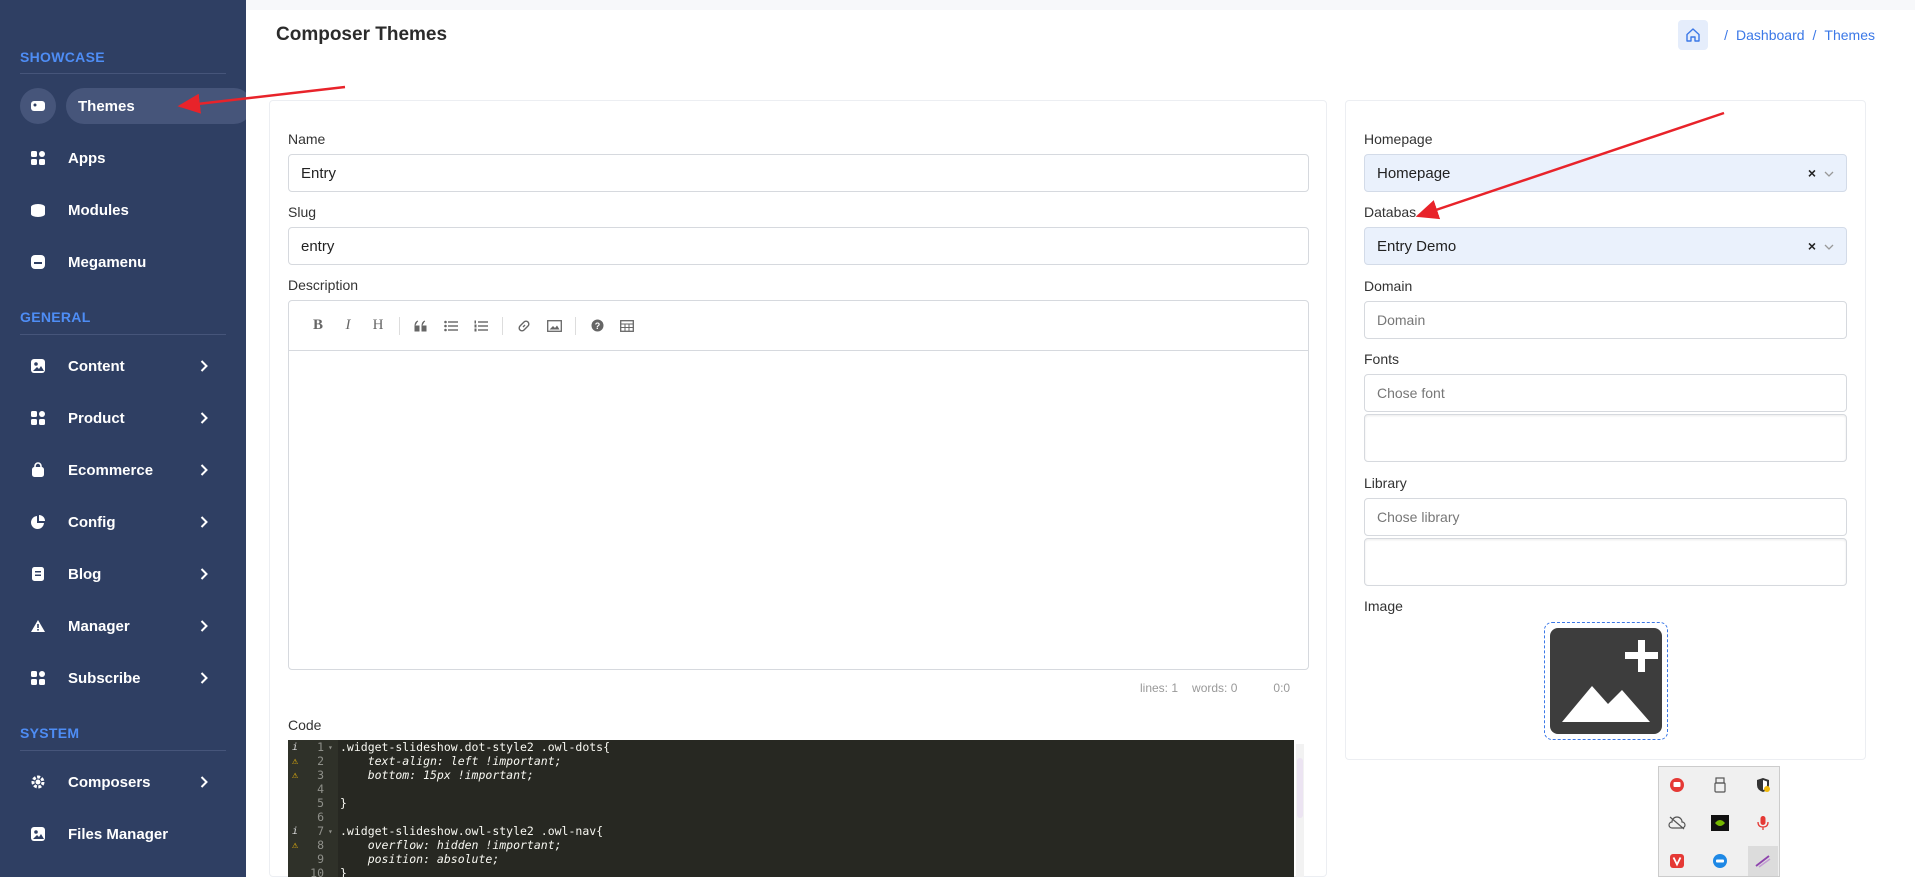 This screenshot has width=1915, height=877. Describe the element at coordinates (136, 106) in the screenshot. I see `sidebar-item-themes: Themes` at that location.